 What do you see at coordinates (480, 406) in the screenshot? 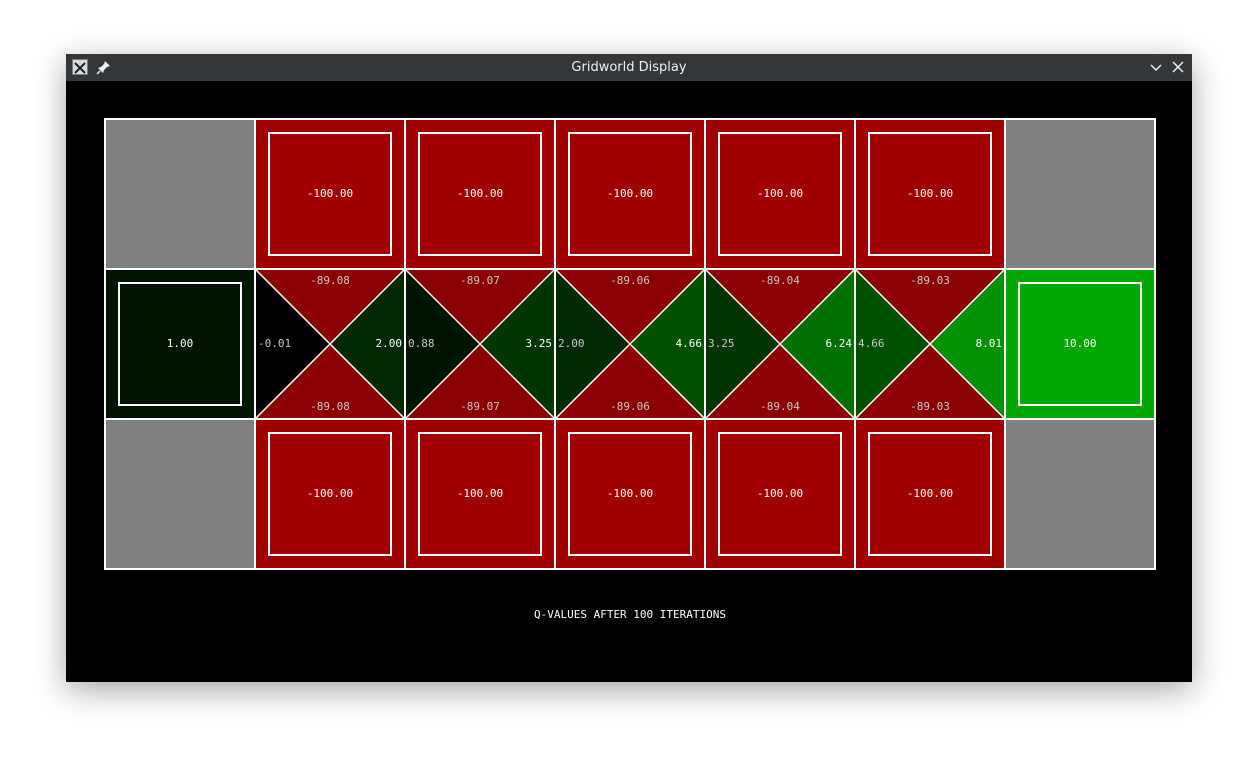
I see `q-value-south: -89.07` at bounding box center [480, 406].